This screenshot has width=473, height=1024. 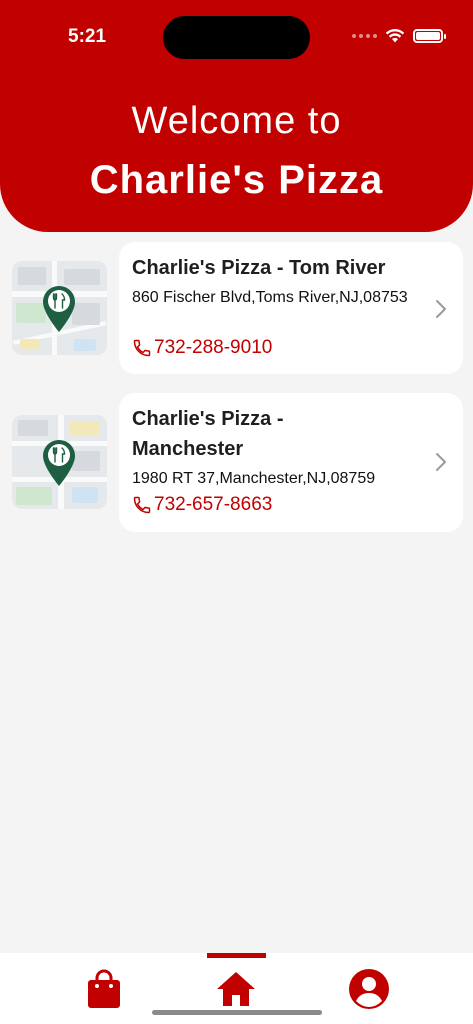 I want to click on battery-icon, so click(x=429, y=35).